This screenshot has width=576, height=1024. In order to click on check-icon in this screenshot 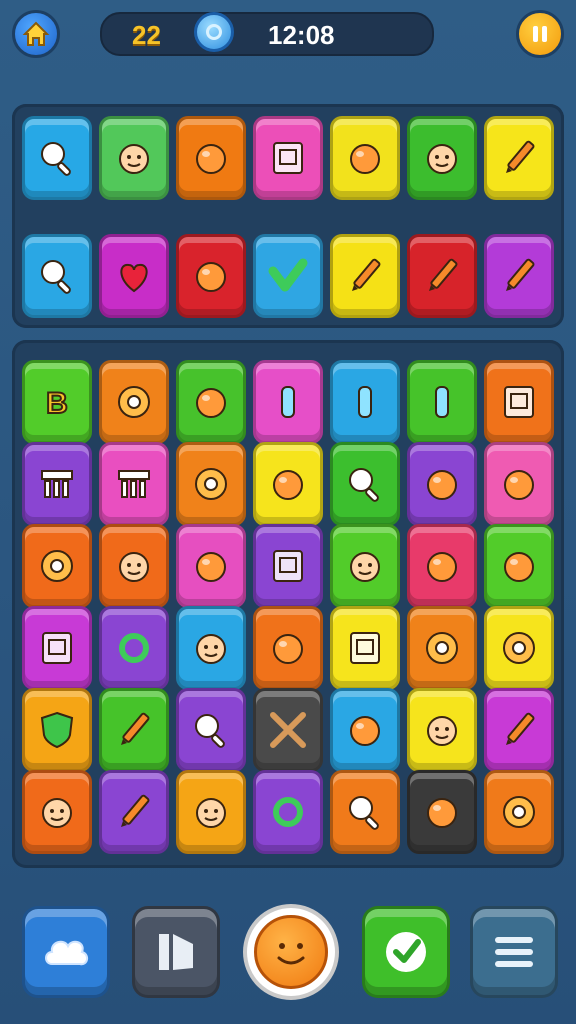, I will do `click(406, 952)`.